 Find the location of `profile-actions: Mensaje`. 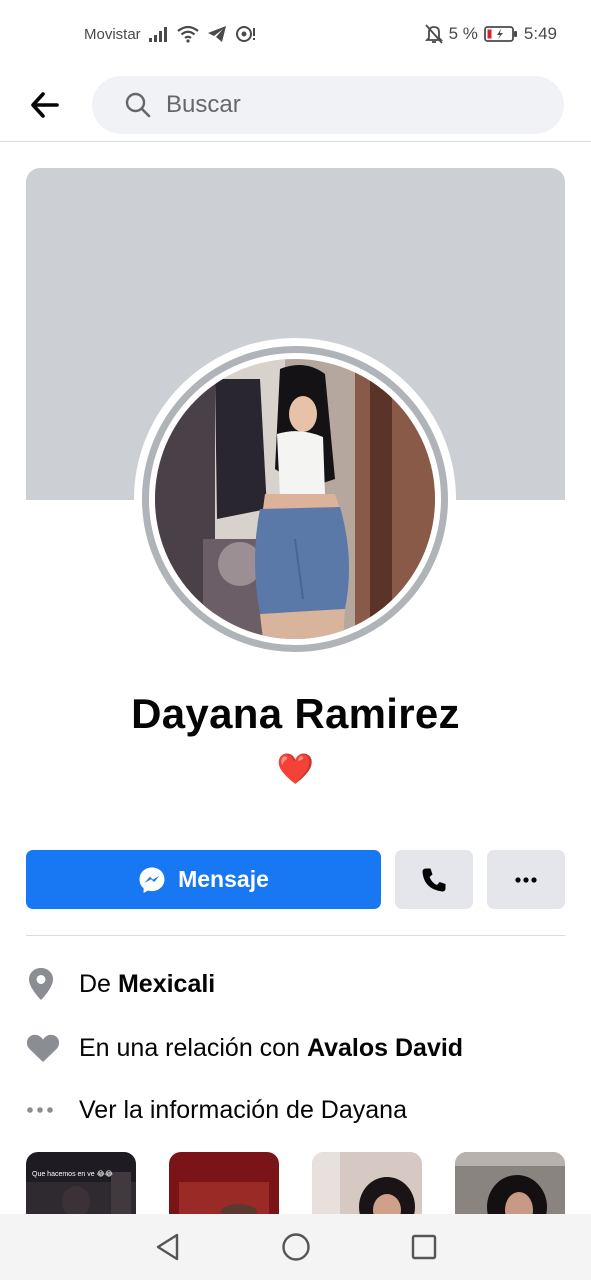

profile-actions: Mensaje is located at coordinates (295, 880).